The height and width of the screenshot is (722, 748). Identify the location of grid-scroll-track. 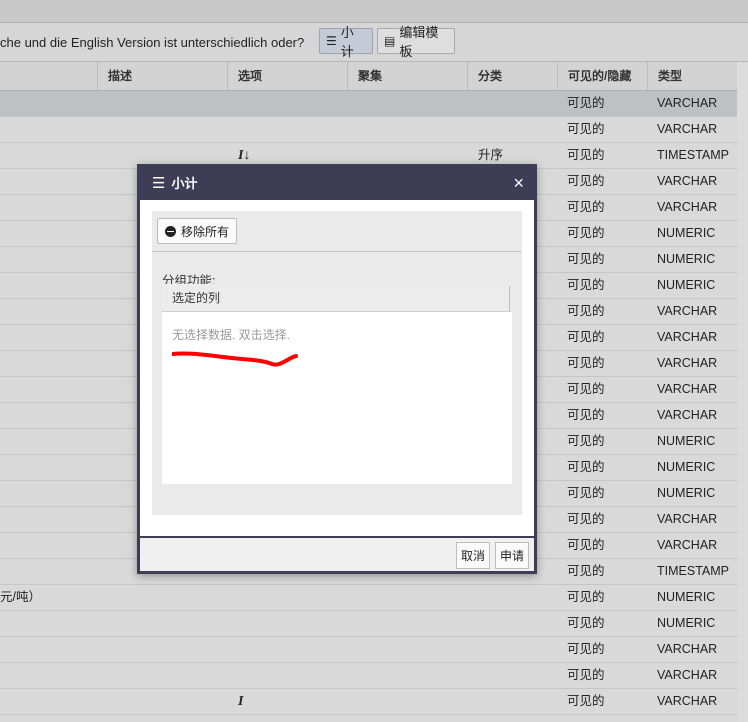
(742, 392).